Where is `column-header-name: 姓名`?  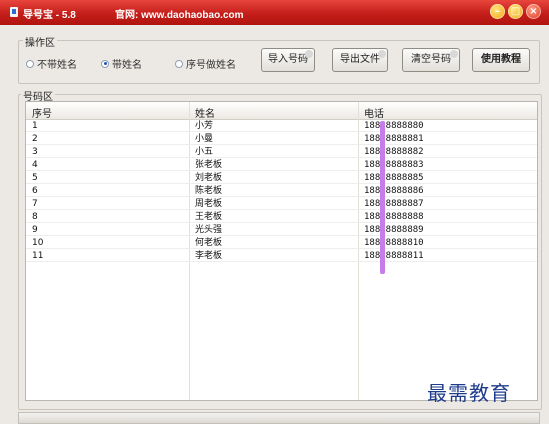 column-header-name: 姓名 is located at coordinates (205, 112).